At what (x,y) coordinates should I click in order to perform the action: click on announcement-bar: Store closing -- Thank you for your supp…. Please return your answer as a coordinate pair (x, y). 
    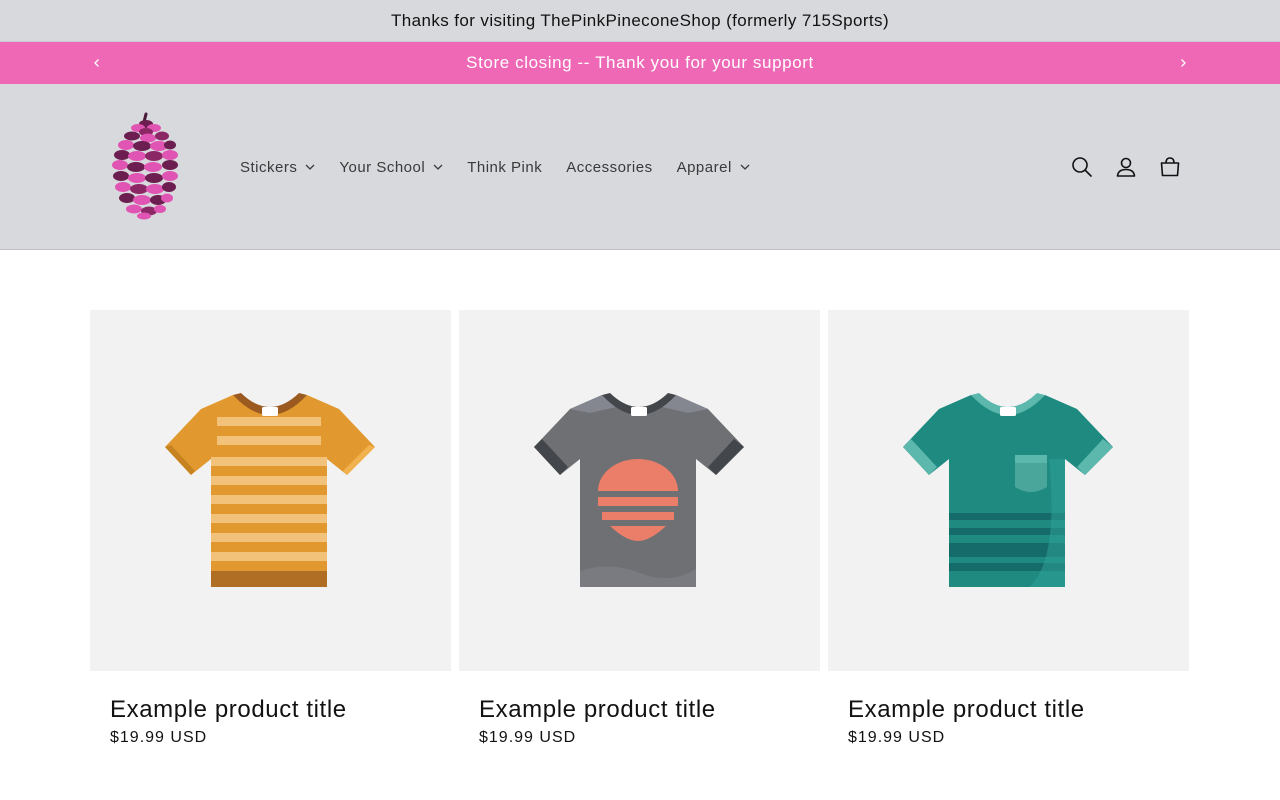
    Looking at the image, I should click on (640, 63).